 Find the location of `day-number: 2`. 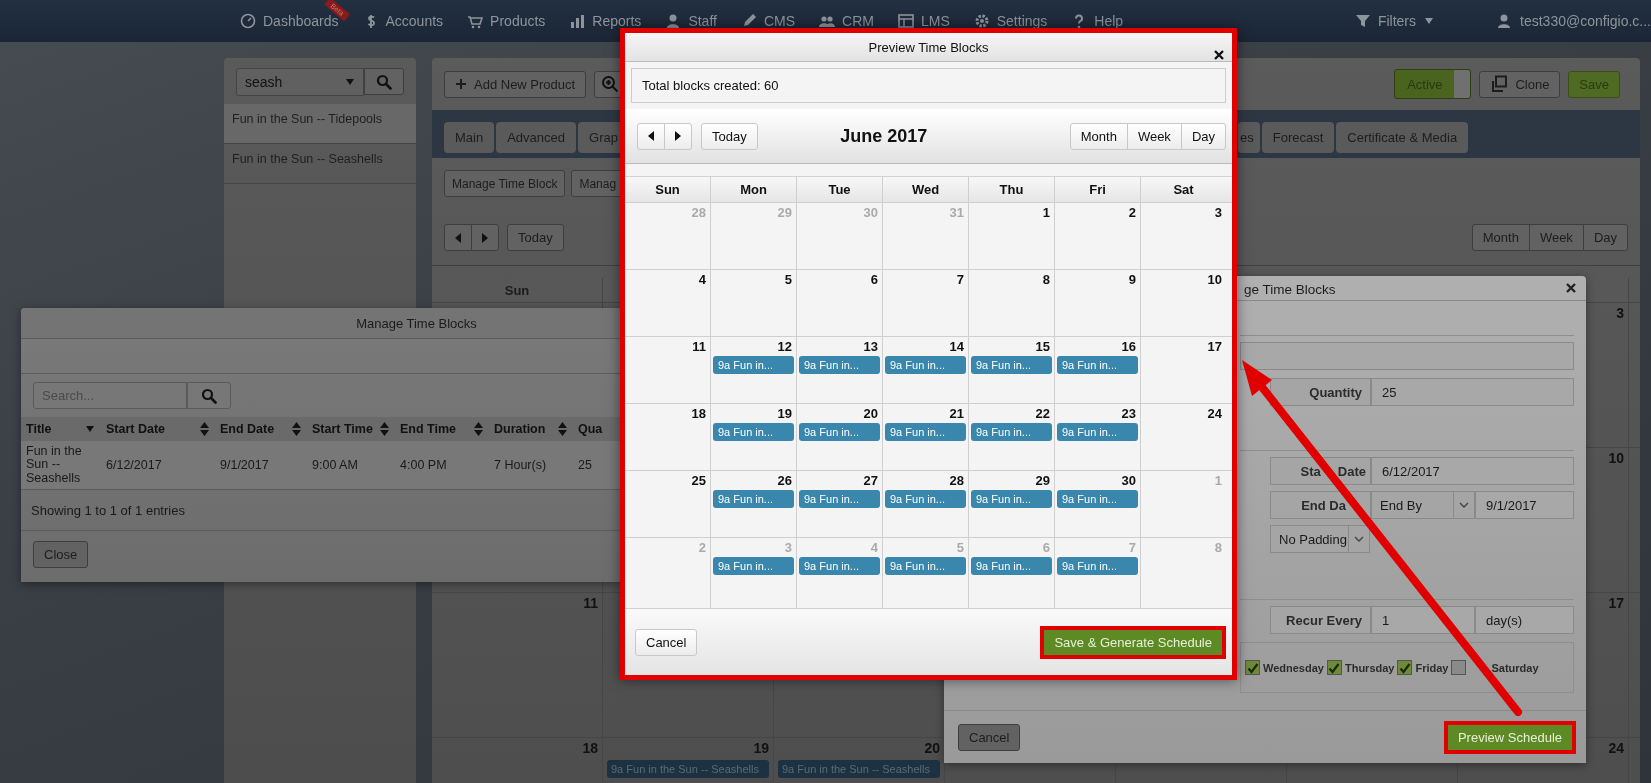

day-number: 2 is located at coordinates (702, 547).